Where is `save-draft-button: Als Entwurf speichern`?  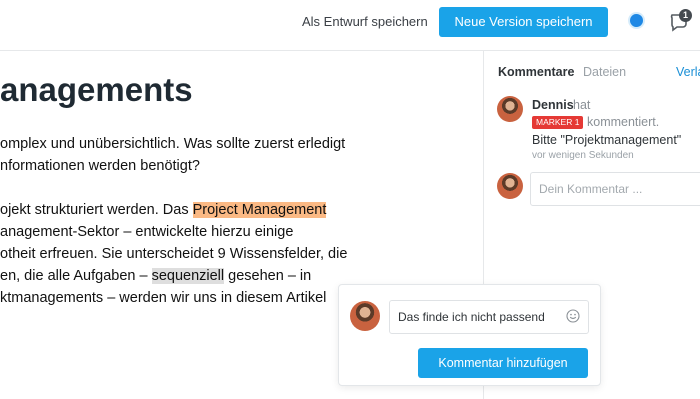 save-draft-button: Als Entwurf speichern is located at coordinates (365, 22).